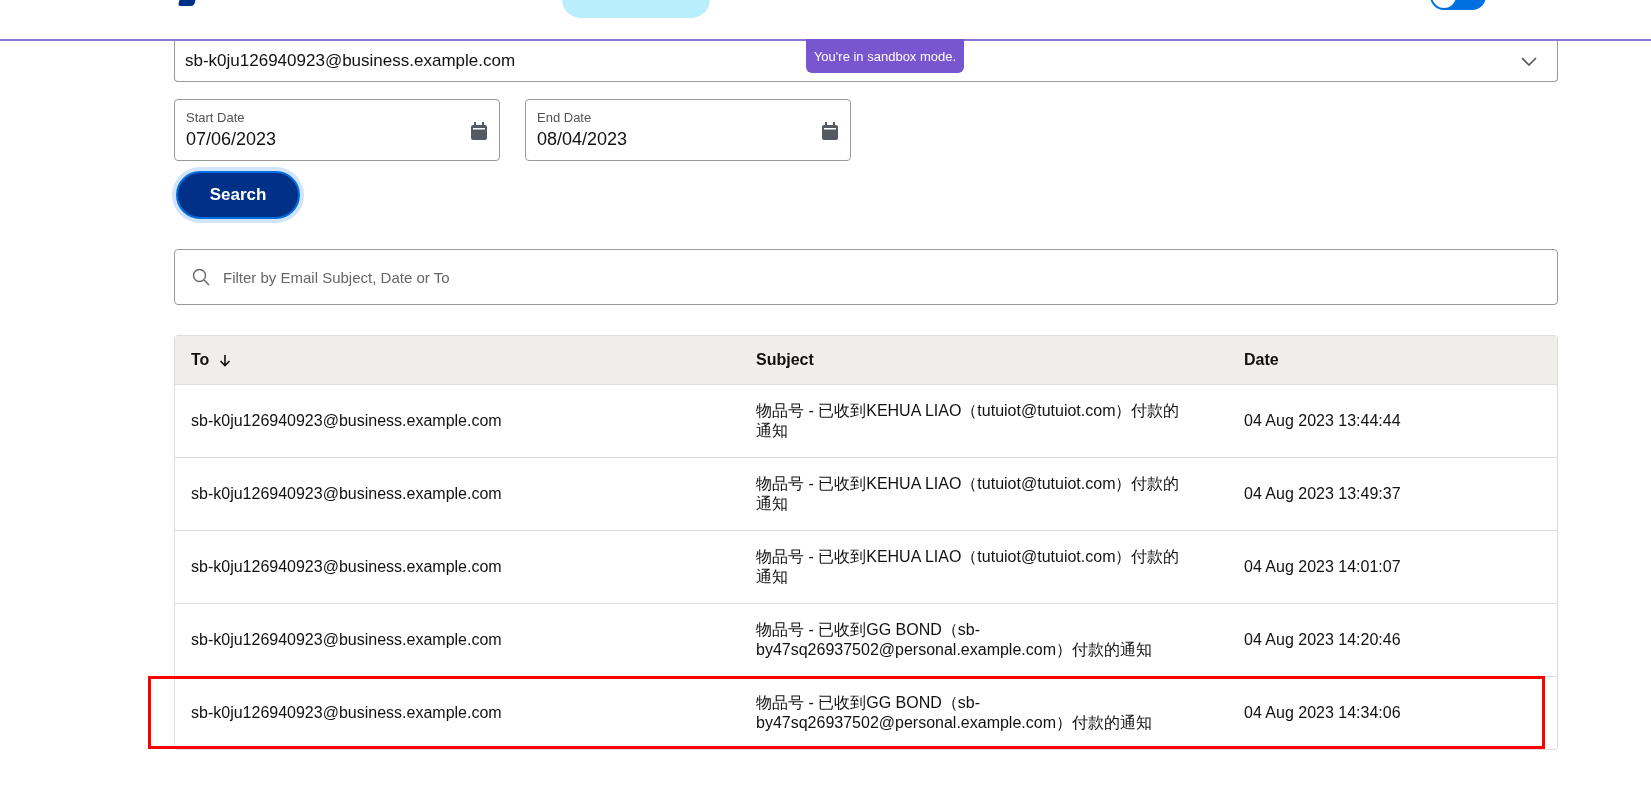 The image size is (1651, 785). What do you see at coordinates (688, 130) in the screenshot?
I see `date-field: End Date 08/04/2023` at bounding box center [688, 130].